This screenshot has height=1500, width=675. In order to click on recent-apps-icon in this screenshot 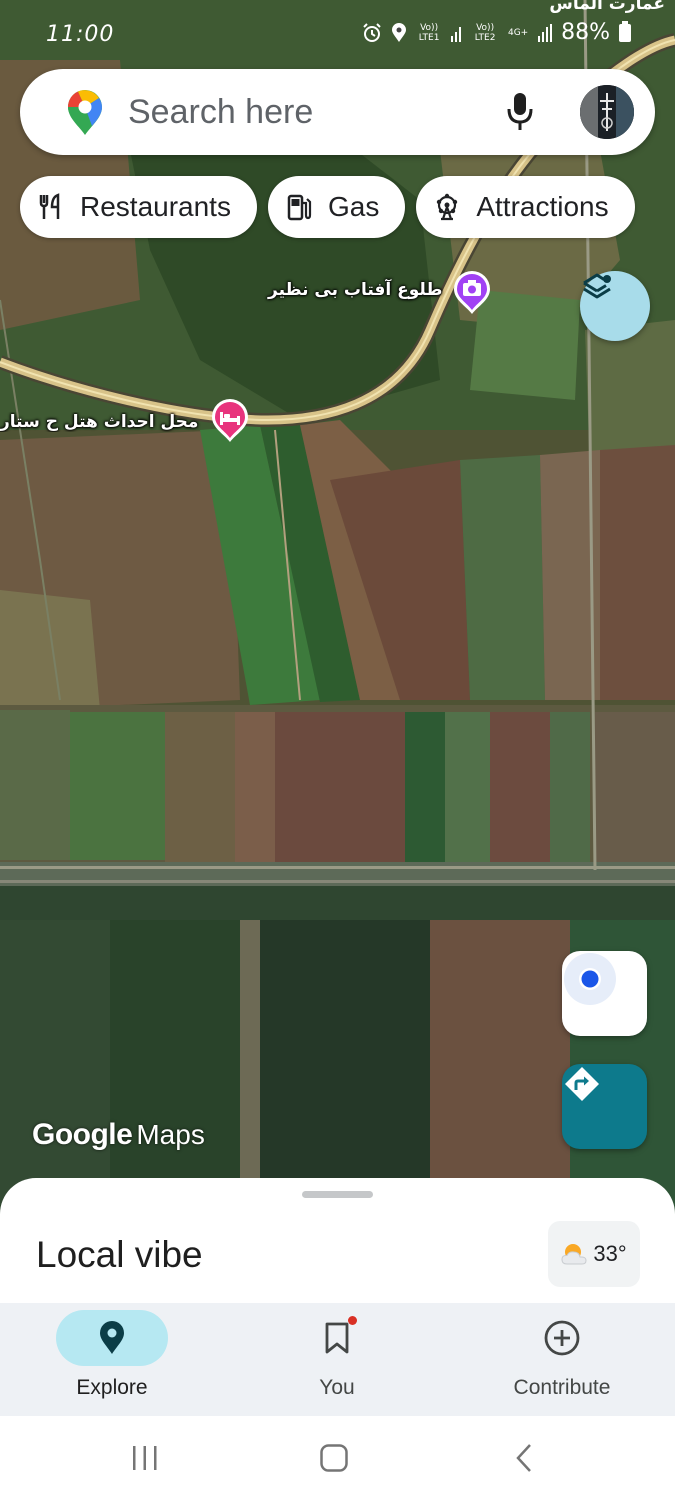, I will do `click(145, 1458)`.